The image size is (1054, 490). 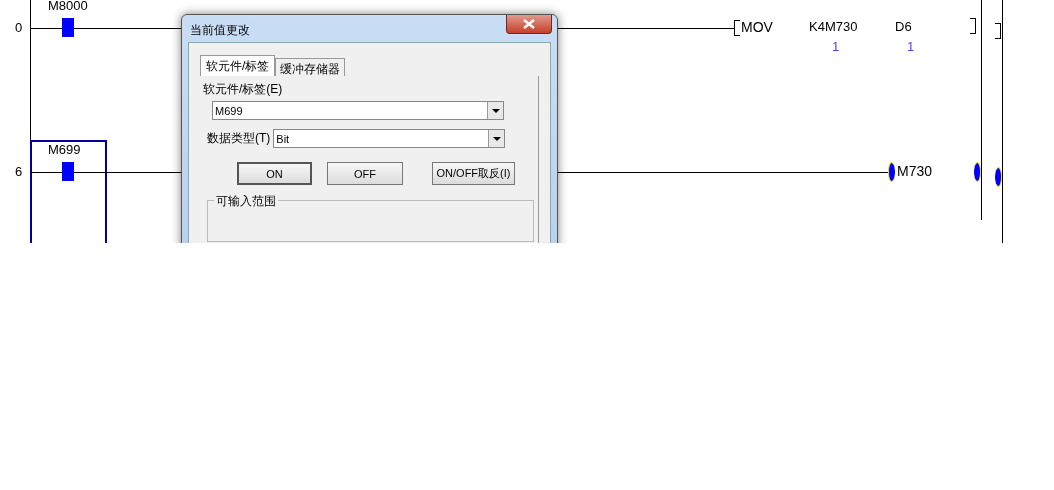 What do you see at coordinates (310, 67) in the screenshot?
I see `tab: 缓冲存储器` at bounding box center [310, 67].